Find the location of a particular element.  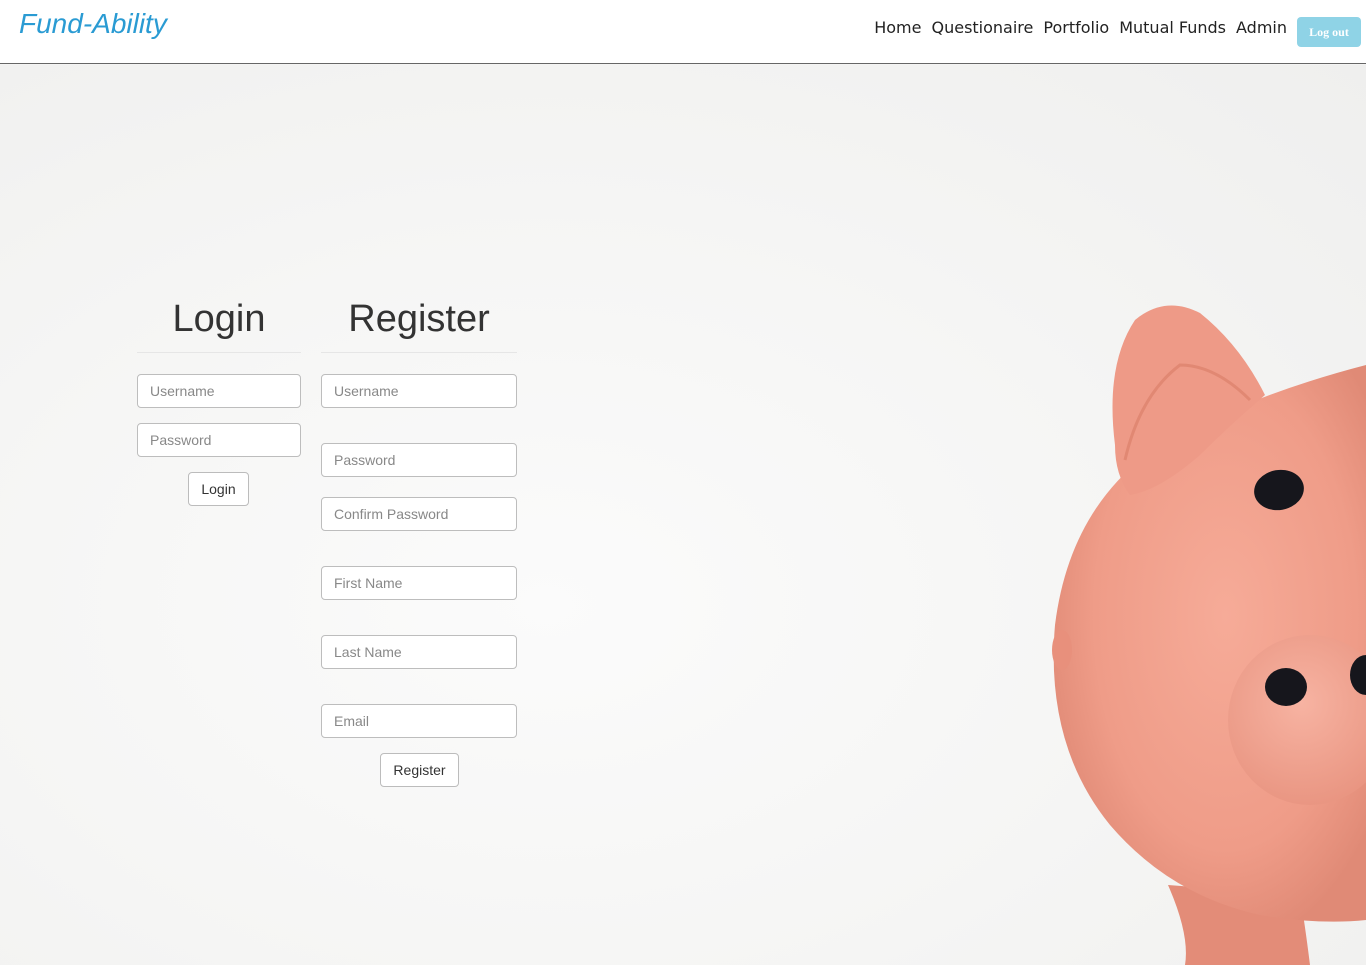

nav-home: Home is located at coordinates (897, 27).